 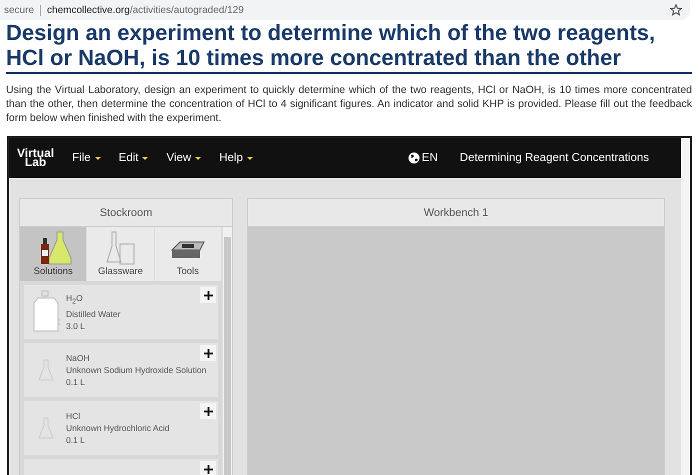 What do you see at coordinates (121, 254) in the screenshot?
I see `stockroom-tab: Glassware` at bounding box center [121, 254].